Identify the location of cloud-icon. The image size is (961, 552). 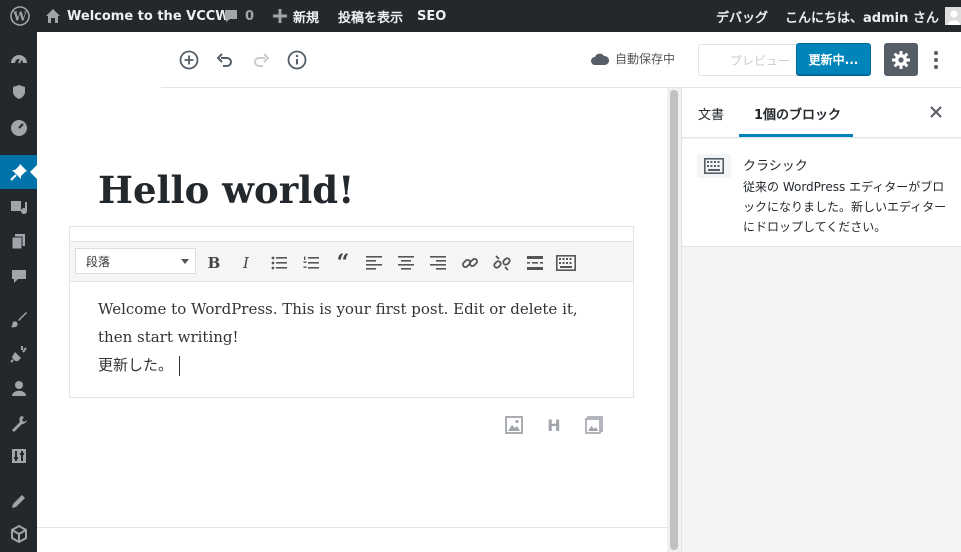
(600, 59).